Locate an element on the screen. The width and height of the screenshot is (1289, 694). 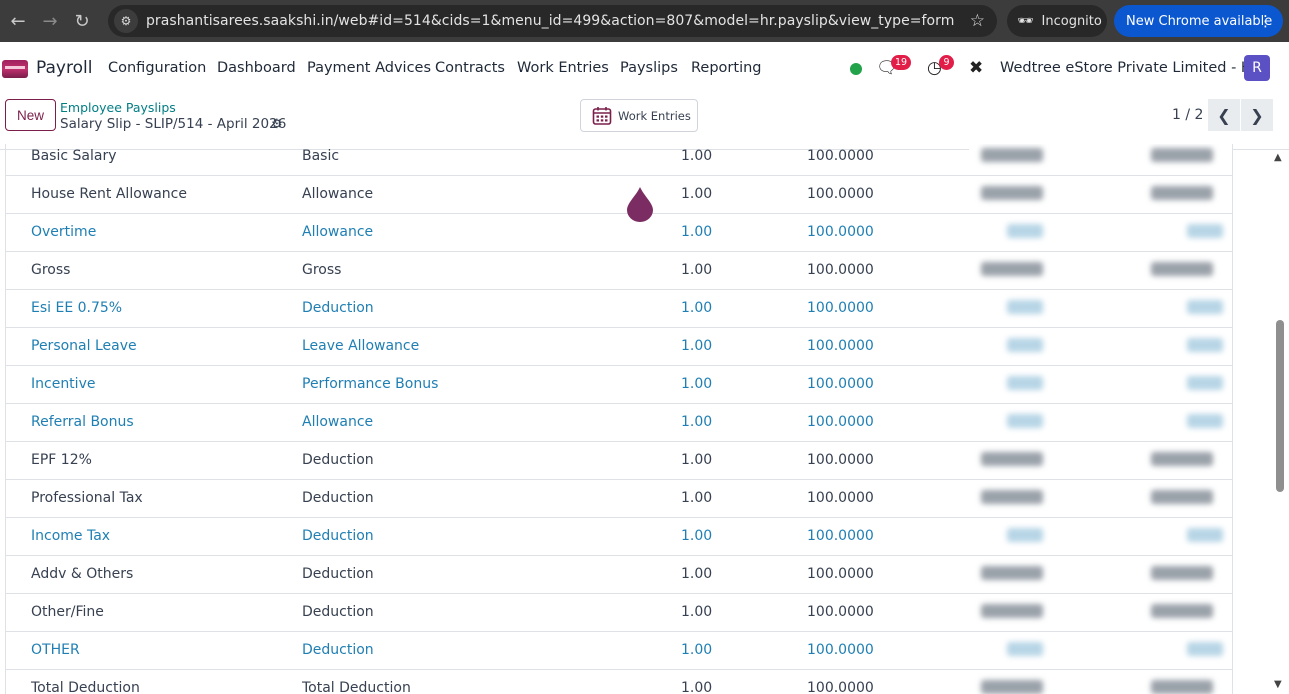
menu-payslips: Payslips is located at coordinates (649, 68).